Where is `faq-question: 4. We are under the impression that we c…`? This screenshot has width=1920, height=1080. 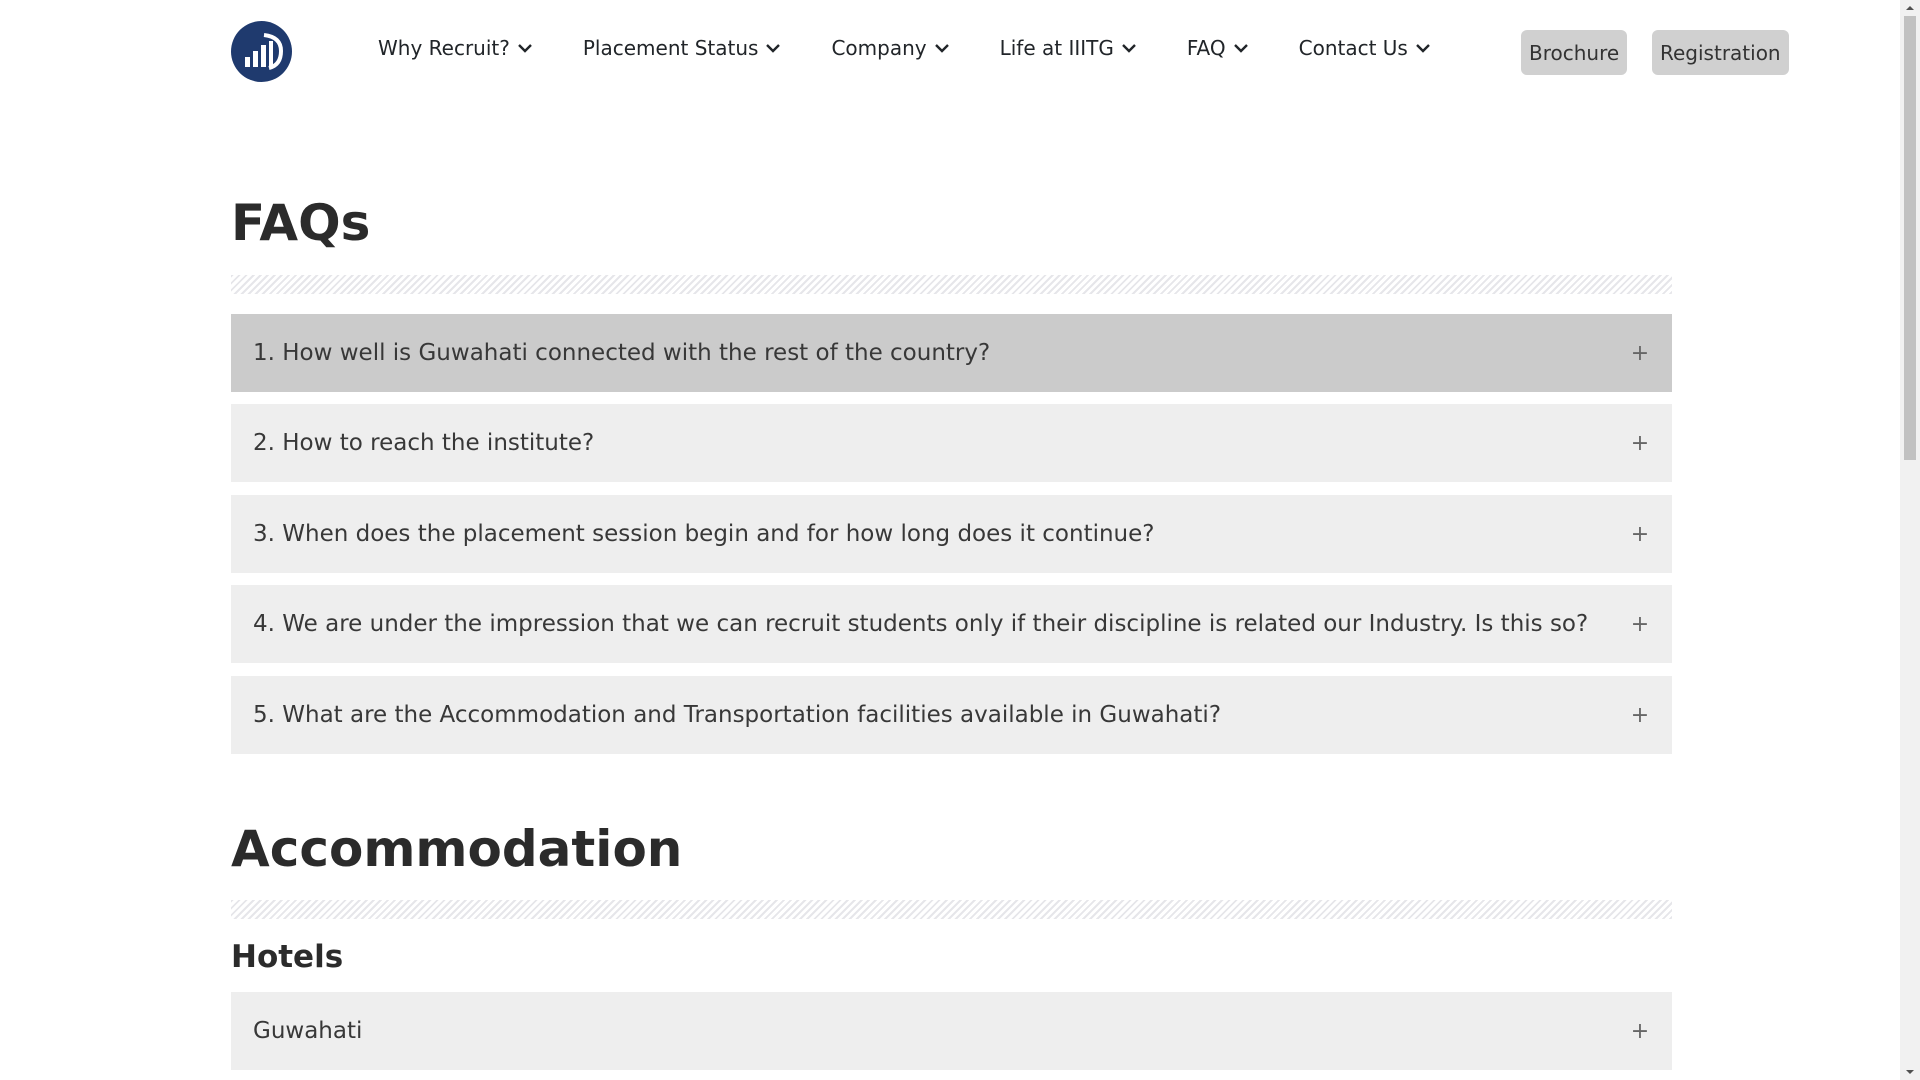
faq-question: 4. We are under the impression that we c… is located at coordinates (921, 624).